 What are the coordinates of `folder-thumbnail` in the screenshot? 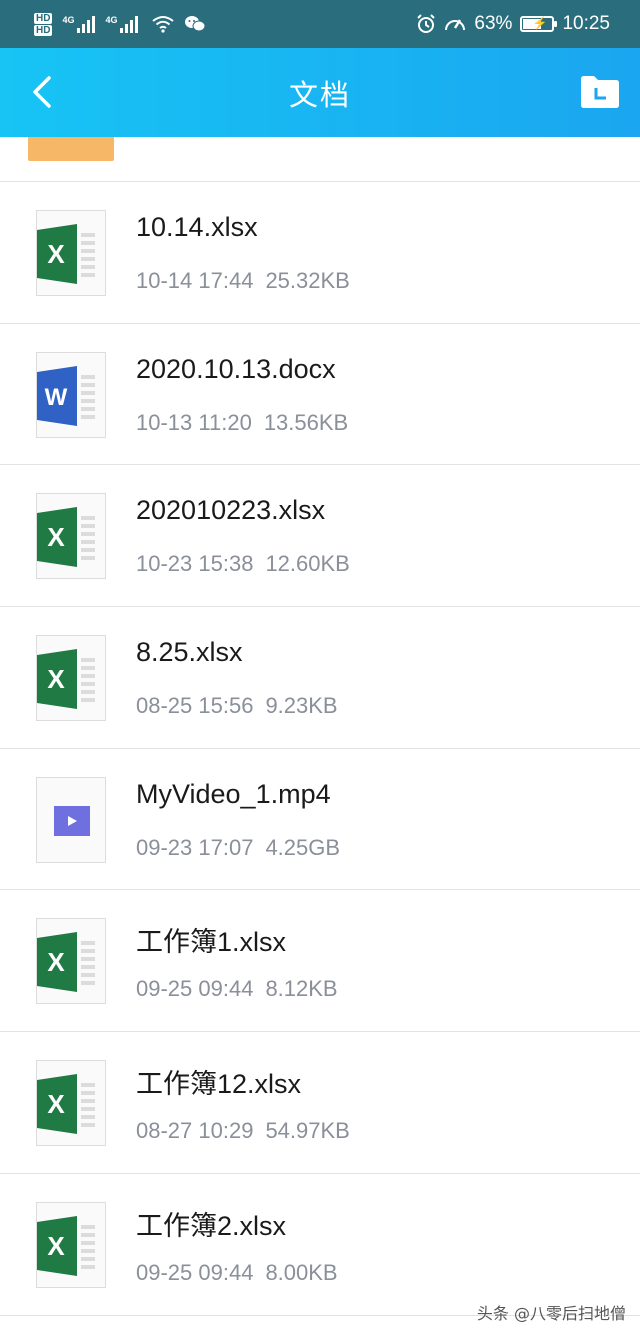 It's located at (71, 149).